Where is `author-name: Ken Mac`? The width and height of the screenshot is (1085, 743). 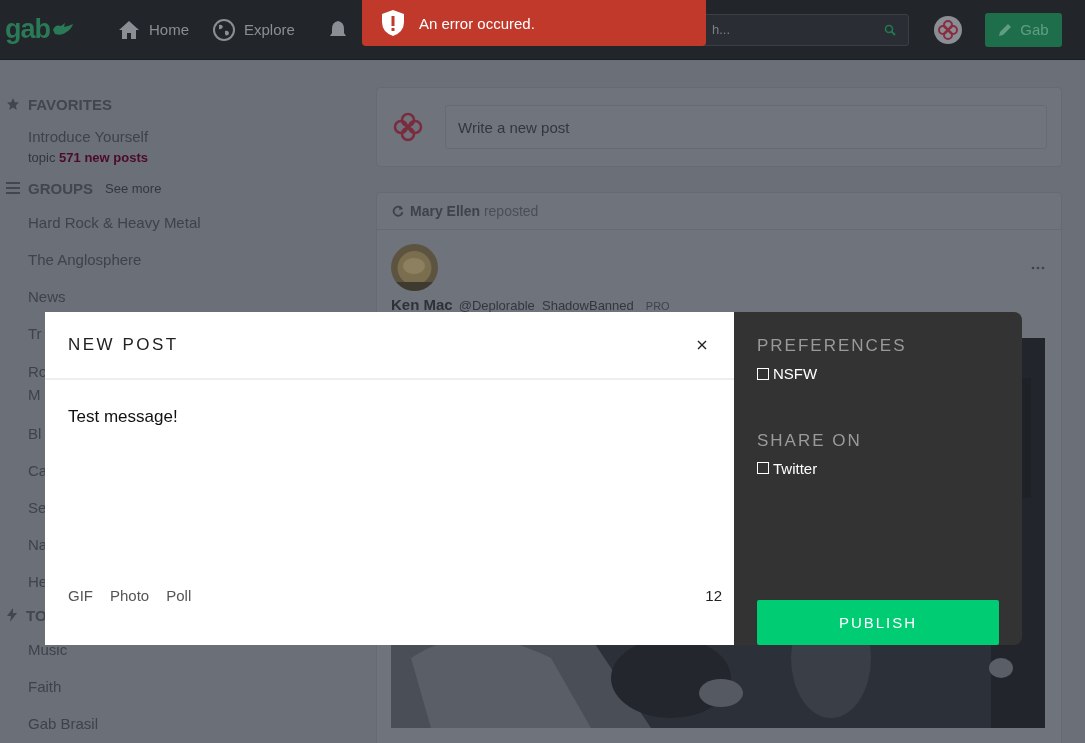
author-name: Ken Mac is located at coordinates (422, 304).